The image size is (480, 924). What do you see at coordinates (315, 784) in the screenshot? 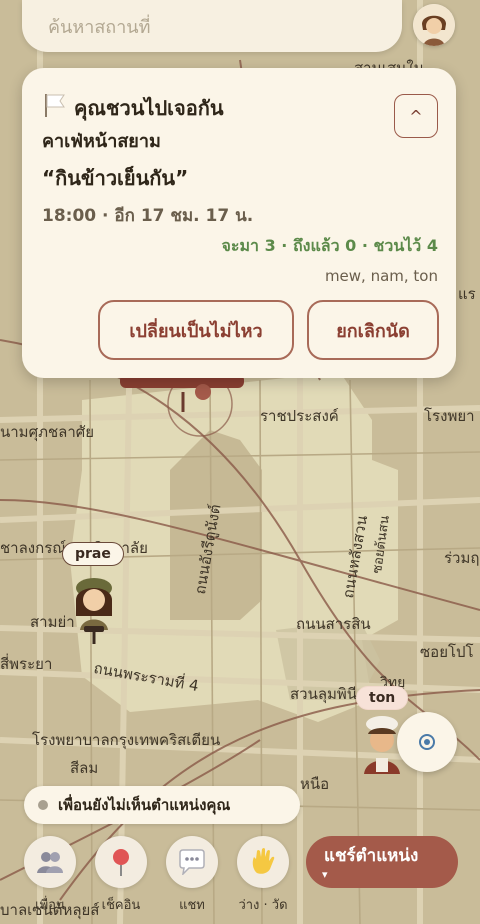
I see `map-label-nuea: หนือ` at bounding box center [315, 784].